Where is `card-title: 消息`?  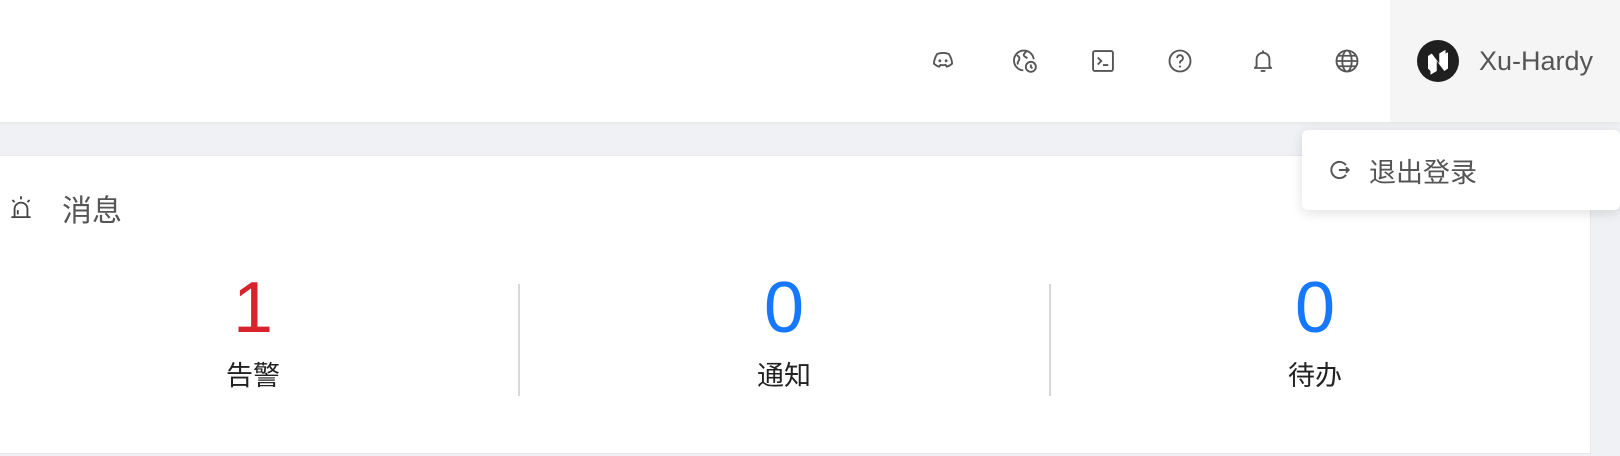 card-title: 消息 is located at coordinates (65, 208).